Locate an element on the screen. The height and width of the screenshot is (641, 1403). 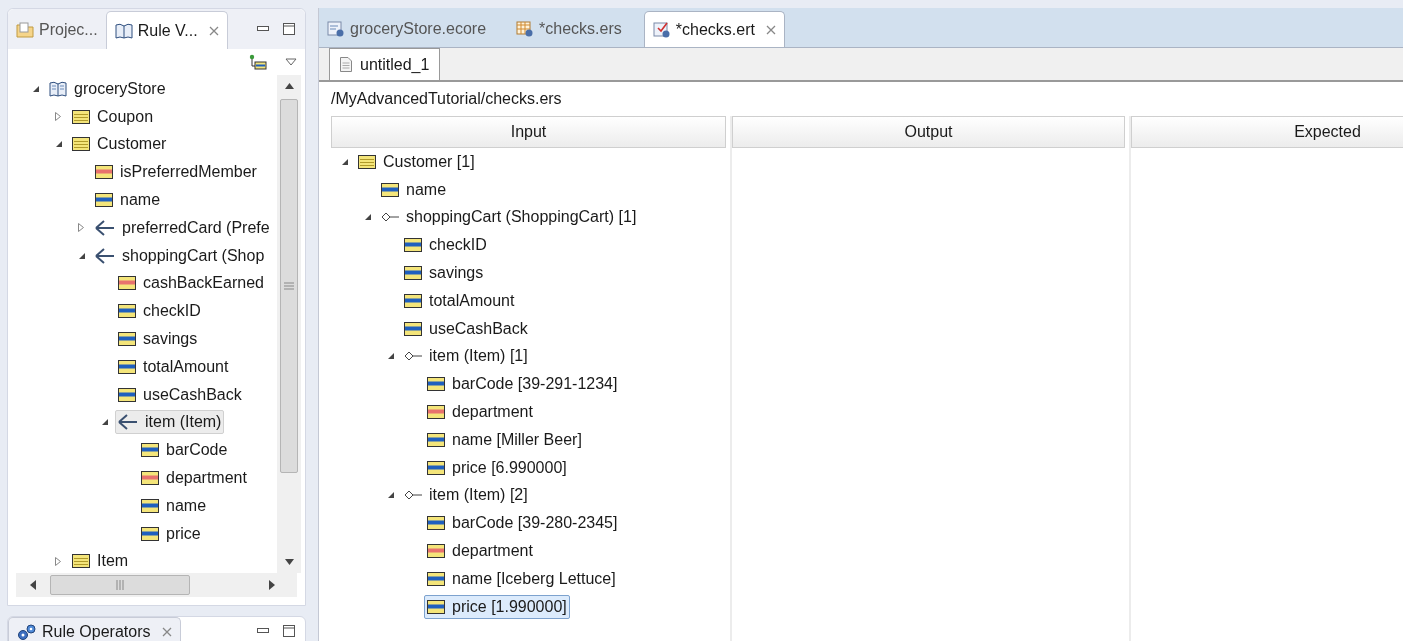
tree-item: barCode is located at coordinates (184, 450).